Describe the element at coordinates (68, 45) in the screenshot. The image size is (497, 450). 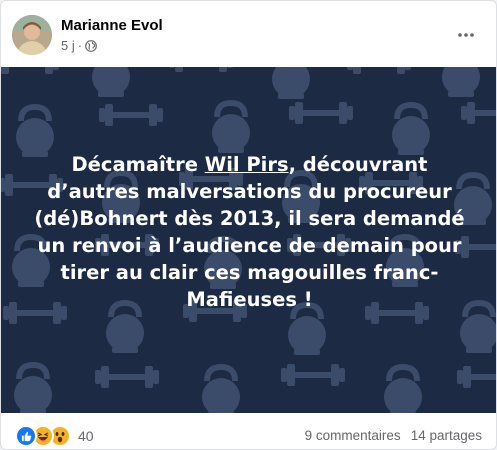
I see `post-time: 5 j` at that location.